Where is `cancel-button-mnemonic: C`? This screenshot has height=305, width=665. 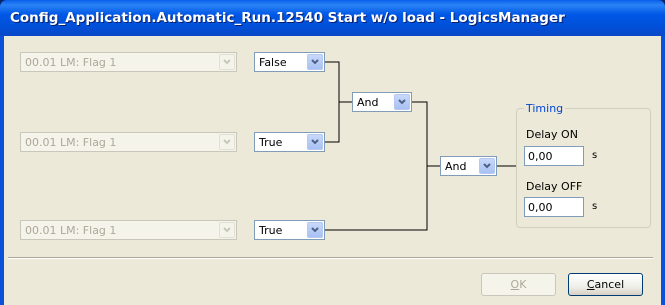
cancel-button-mnemonic: C is located at coordinates (590, 284).